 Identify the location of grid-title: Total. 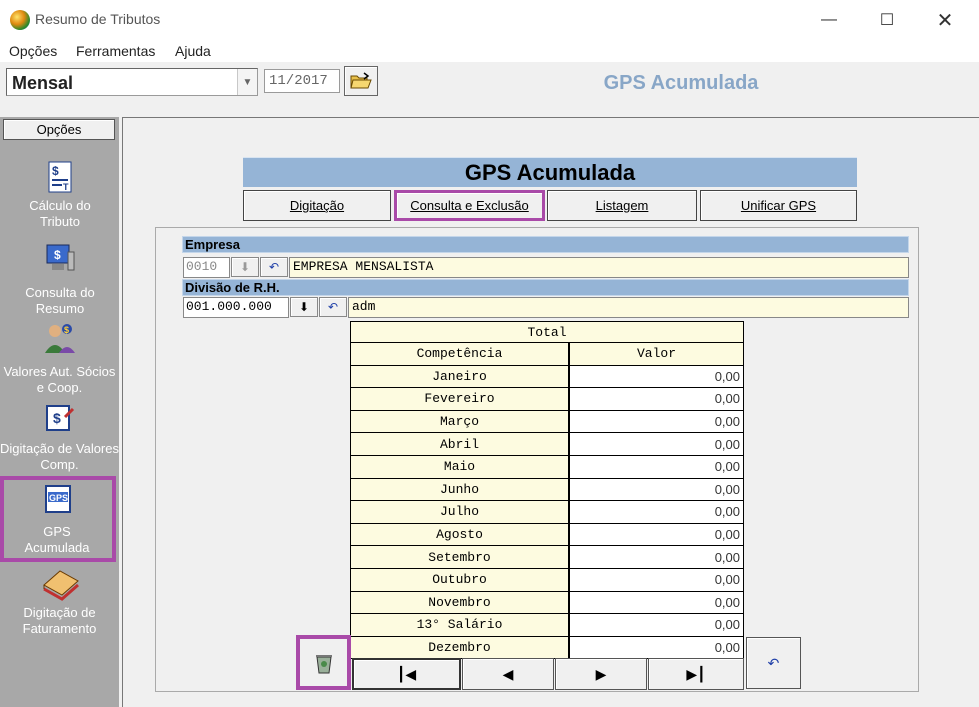
(547, 332).